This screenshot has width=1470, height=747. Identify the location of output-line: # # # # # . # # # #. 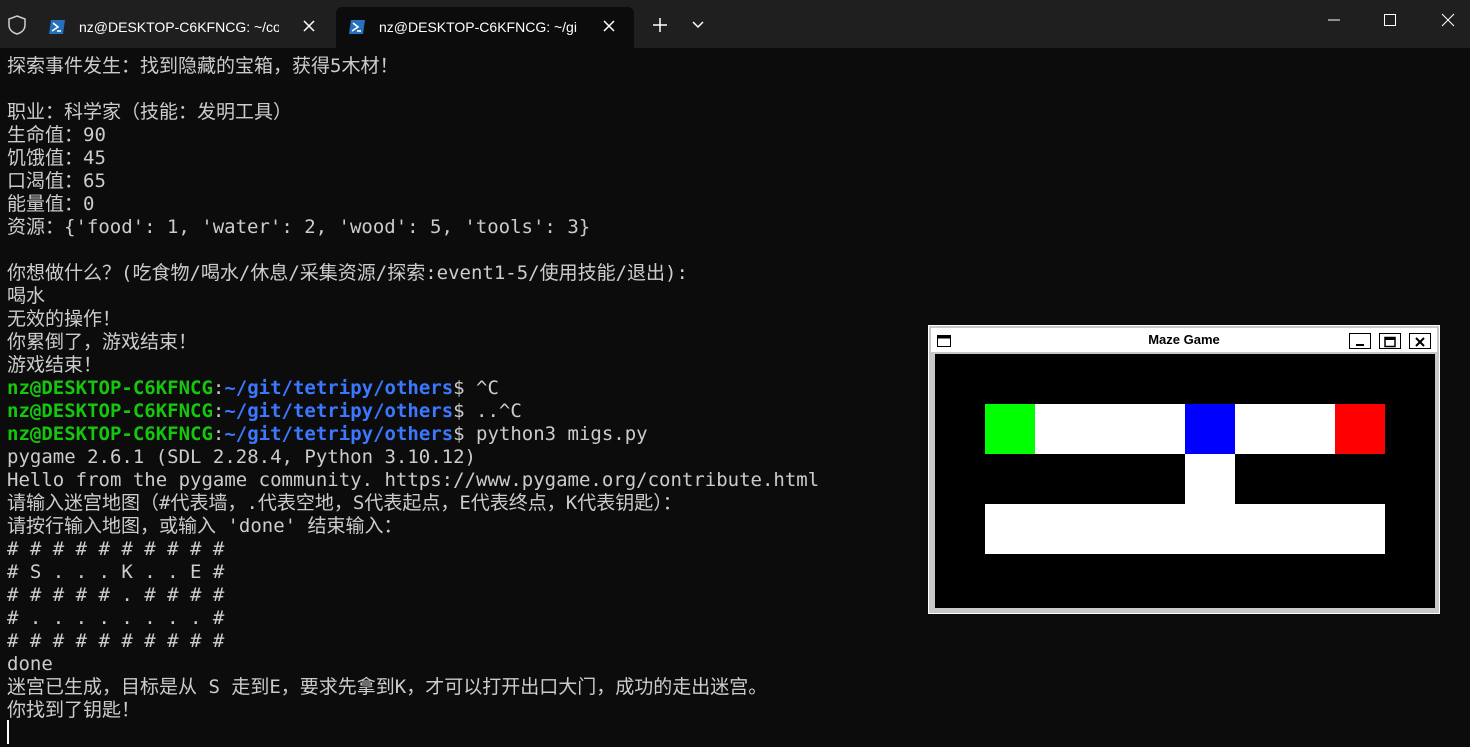
(116, 595).